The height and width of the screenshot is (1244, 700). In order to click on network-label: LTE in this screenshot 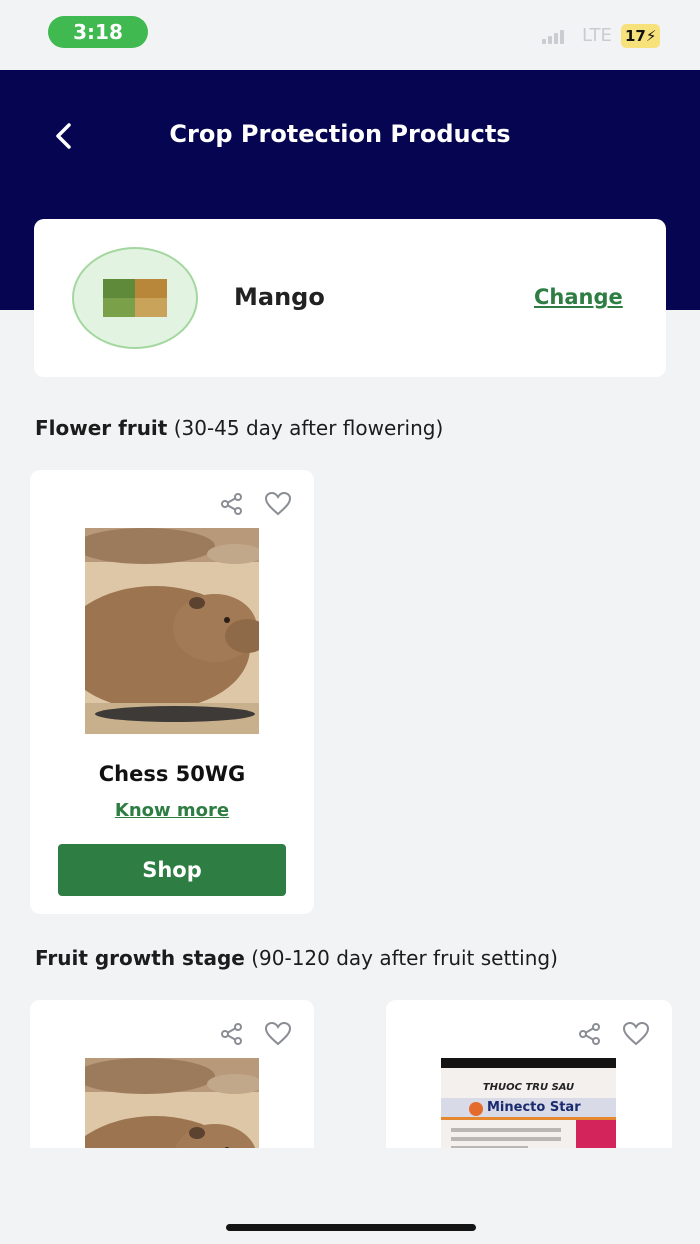, I will do `click(597, 35)`.